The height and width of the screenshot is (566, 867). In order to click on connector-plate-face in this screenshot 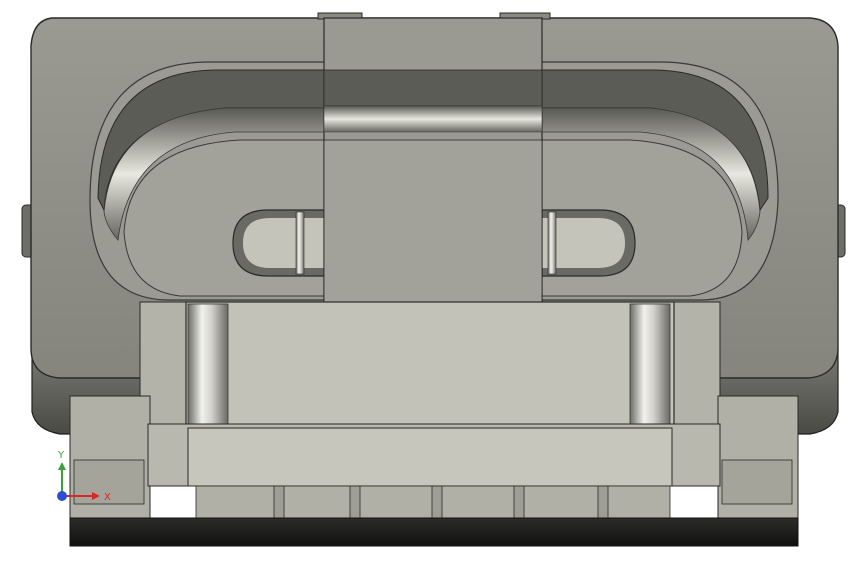, I will do `click(430, 457)`.